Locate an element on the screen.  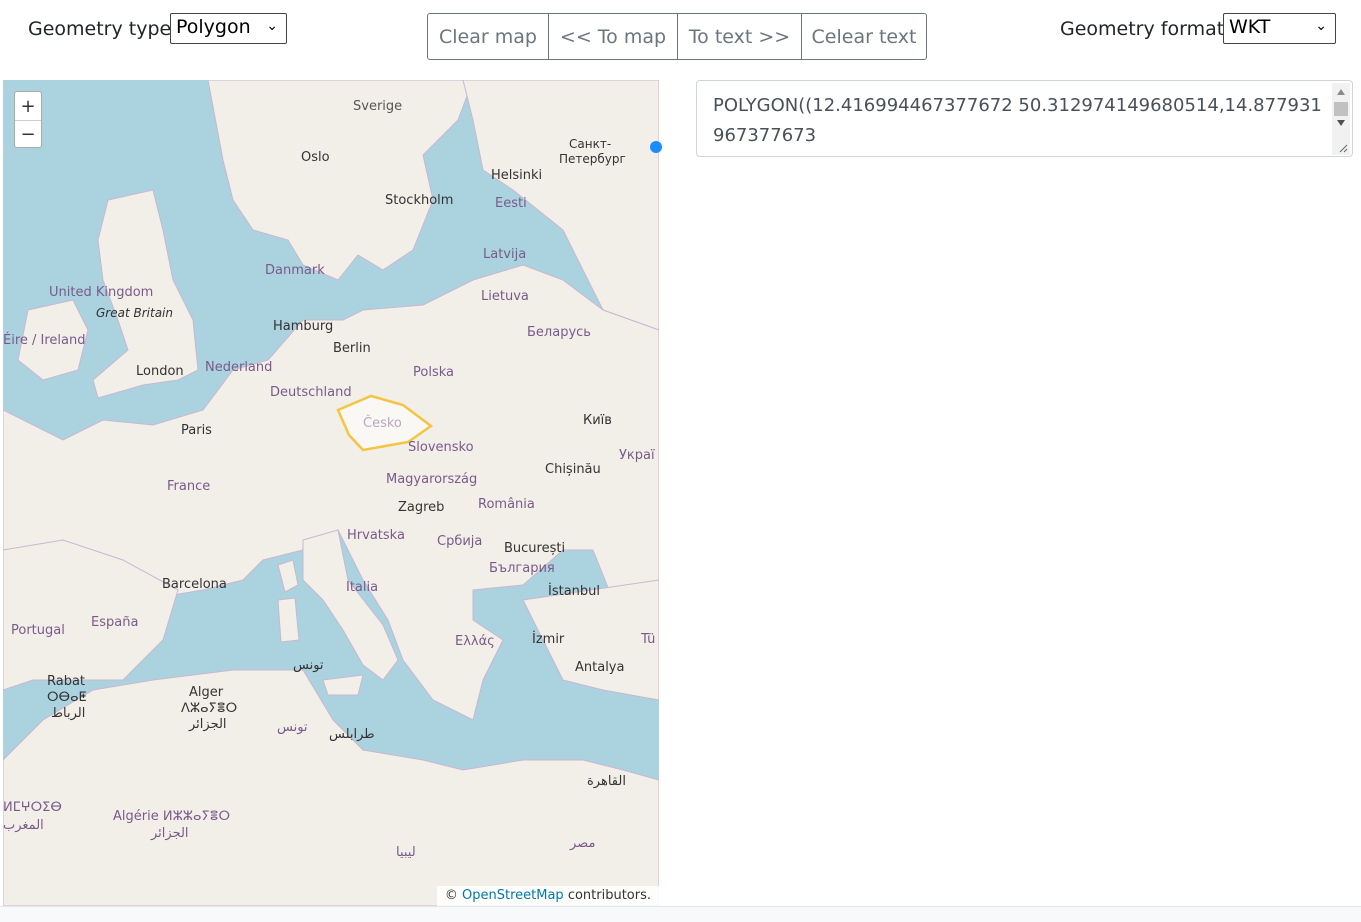
label-berlin: Berlin is located at coordinates (352, 348).